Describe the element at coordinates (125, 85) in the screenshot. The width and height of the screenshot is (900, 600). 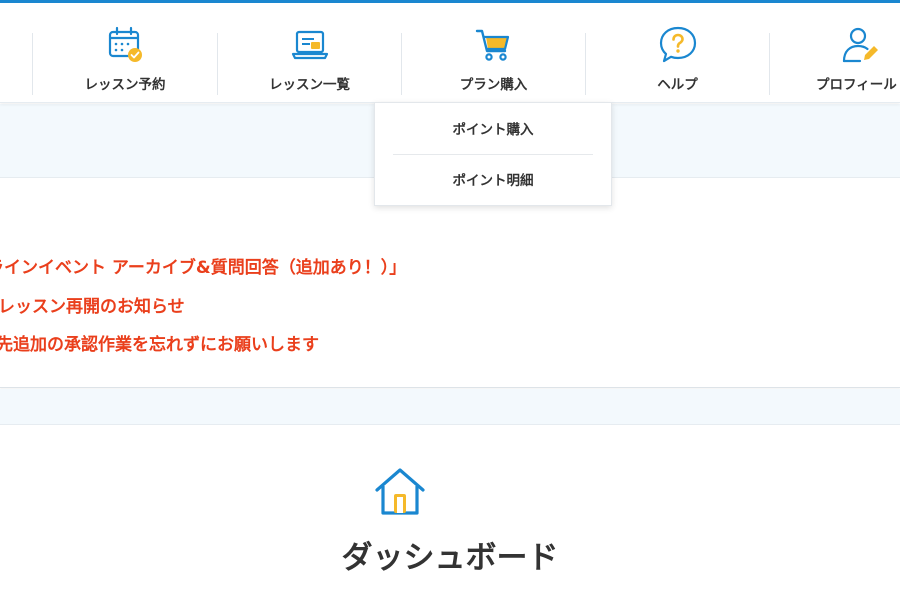
I see `nav-item-label: レッスン予約` at that location.